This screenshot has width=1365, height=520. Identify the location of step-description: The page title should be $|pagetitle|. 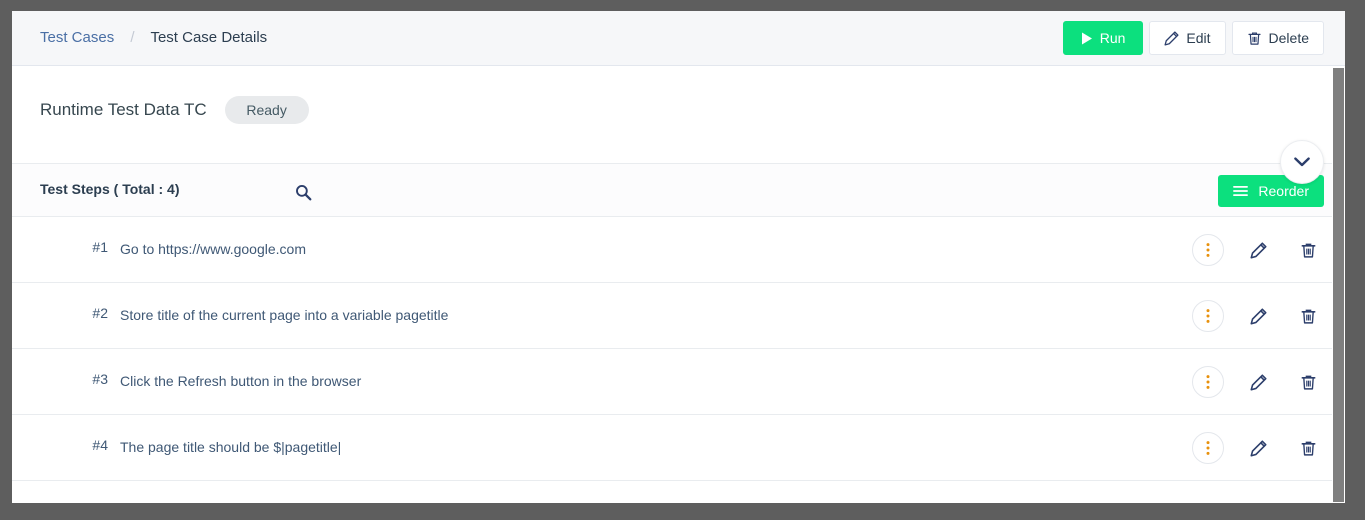
(230, 447).